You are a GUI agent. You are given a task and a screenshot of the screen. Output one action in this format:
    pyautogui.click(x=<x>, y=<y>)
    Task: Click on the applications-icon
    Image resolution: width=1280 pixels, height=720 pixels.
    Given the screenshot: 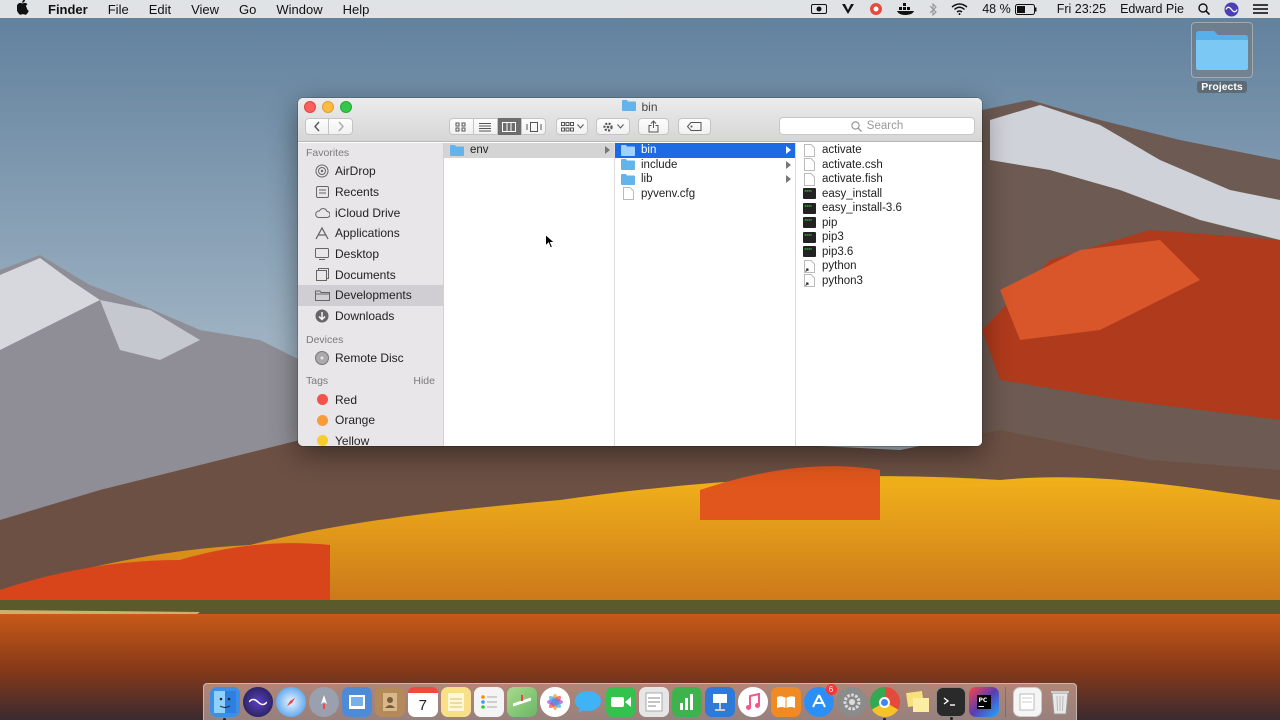 What is the action you would take?
    pyautogui.click(x=322, y=233)
    